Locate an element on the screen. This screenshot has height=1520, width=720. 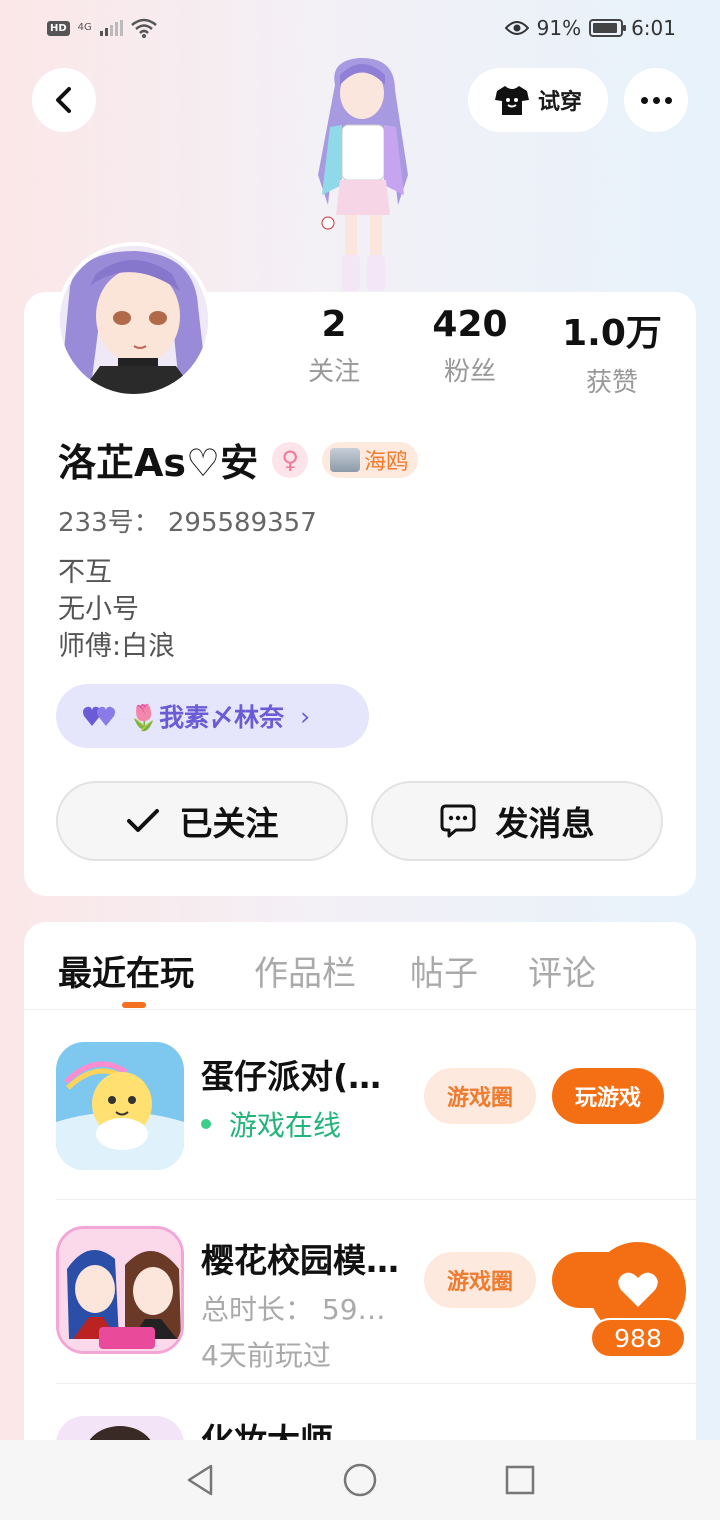
stat-following: 2 关注 is located at coordinates (334, 346).